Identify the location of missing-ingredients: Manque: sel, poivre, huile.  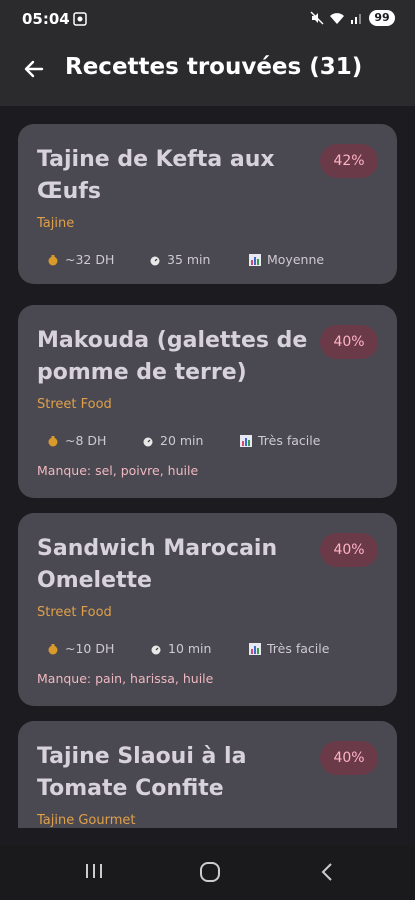
(118, 470).